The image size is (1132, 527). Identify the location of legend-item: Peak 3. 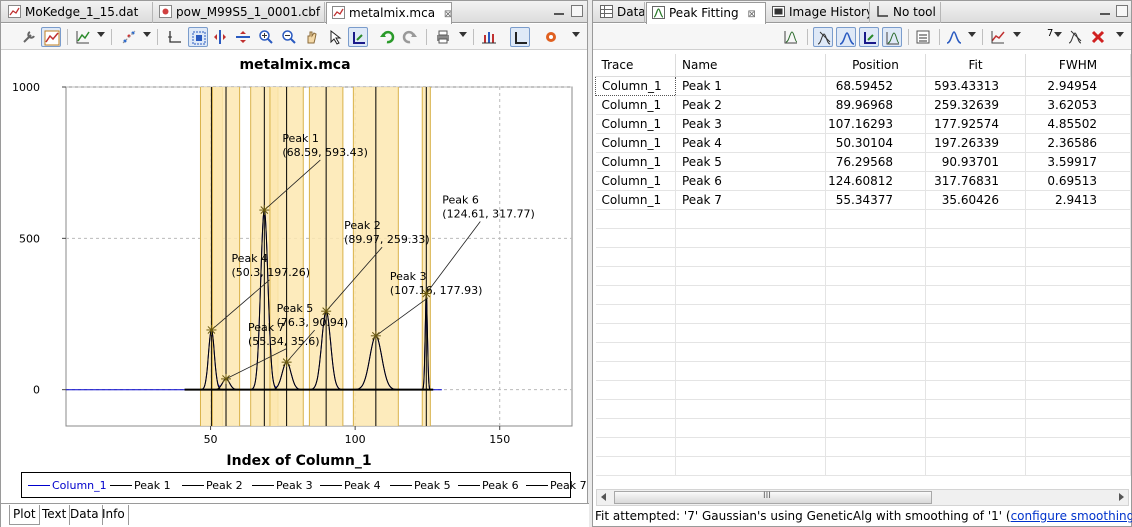
(282, 485).